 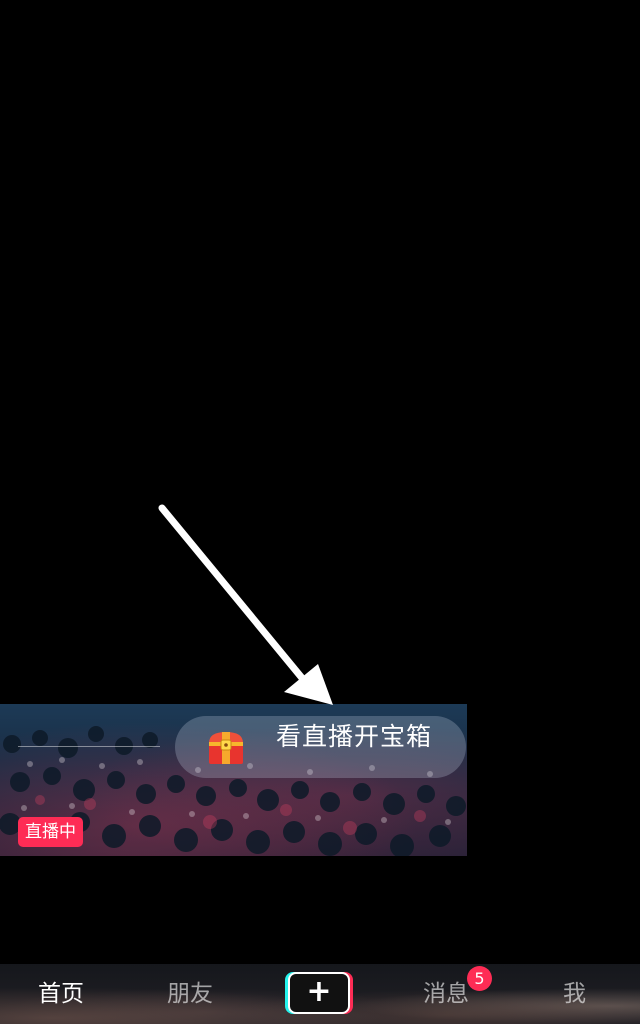 I want to click on messages-unread-badge: 5, so click(x=479, y=978).